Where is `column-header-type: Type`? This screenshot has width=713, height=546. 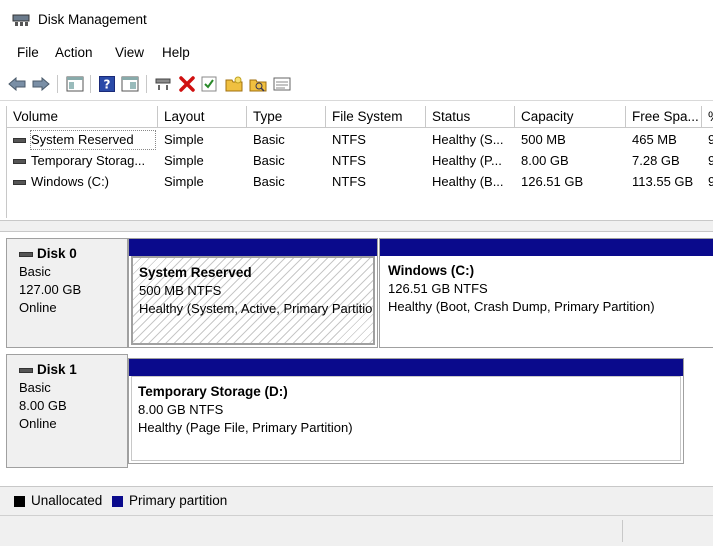 column-header-type: Type is located at coordinates (286, 117).